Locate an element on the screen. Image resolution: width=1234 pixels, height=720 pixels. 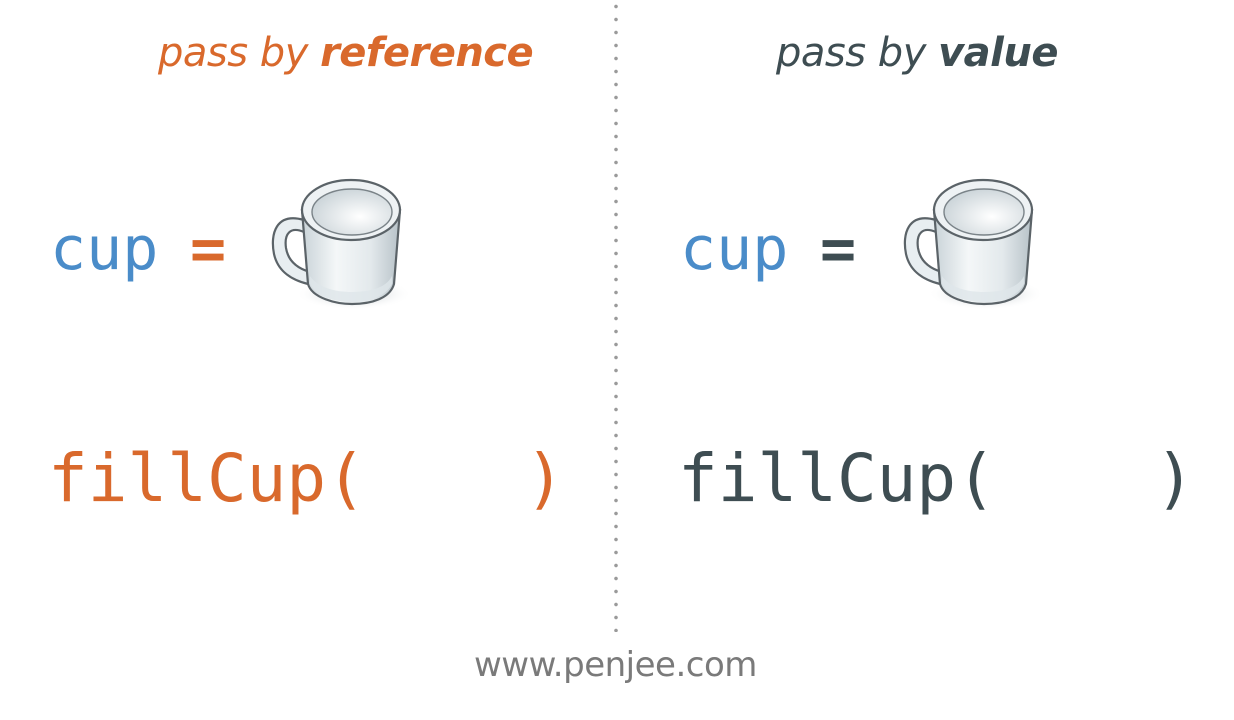
reference-heading: pass by reference is located at coordinates (346, 53).